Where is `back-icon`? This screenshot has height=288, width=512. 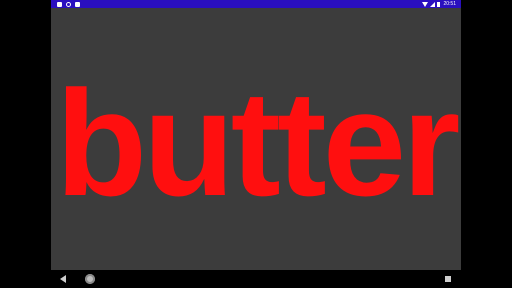 back-icon is located at coordinates (63, 279).